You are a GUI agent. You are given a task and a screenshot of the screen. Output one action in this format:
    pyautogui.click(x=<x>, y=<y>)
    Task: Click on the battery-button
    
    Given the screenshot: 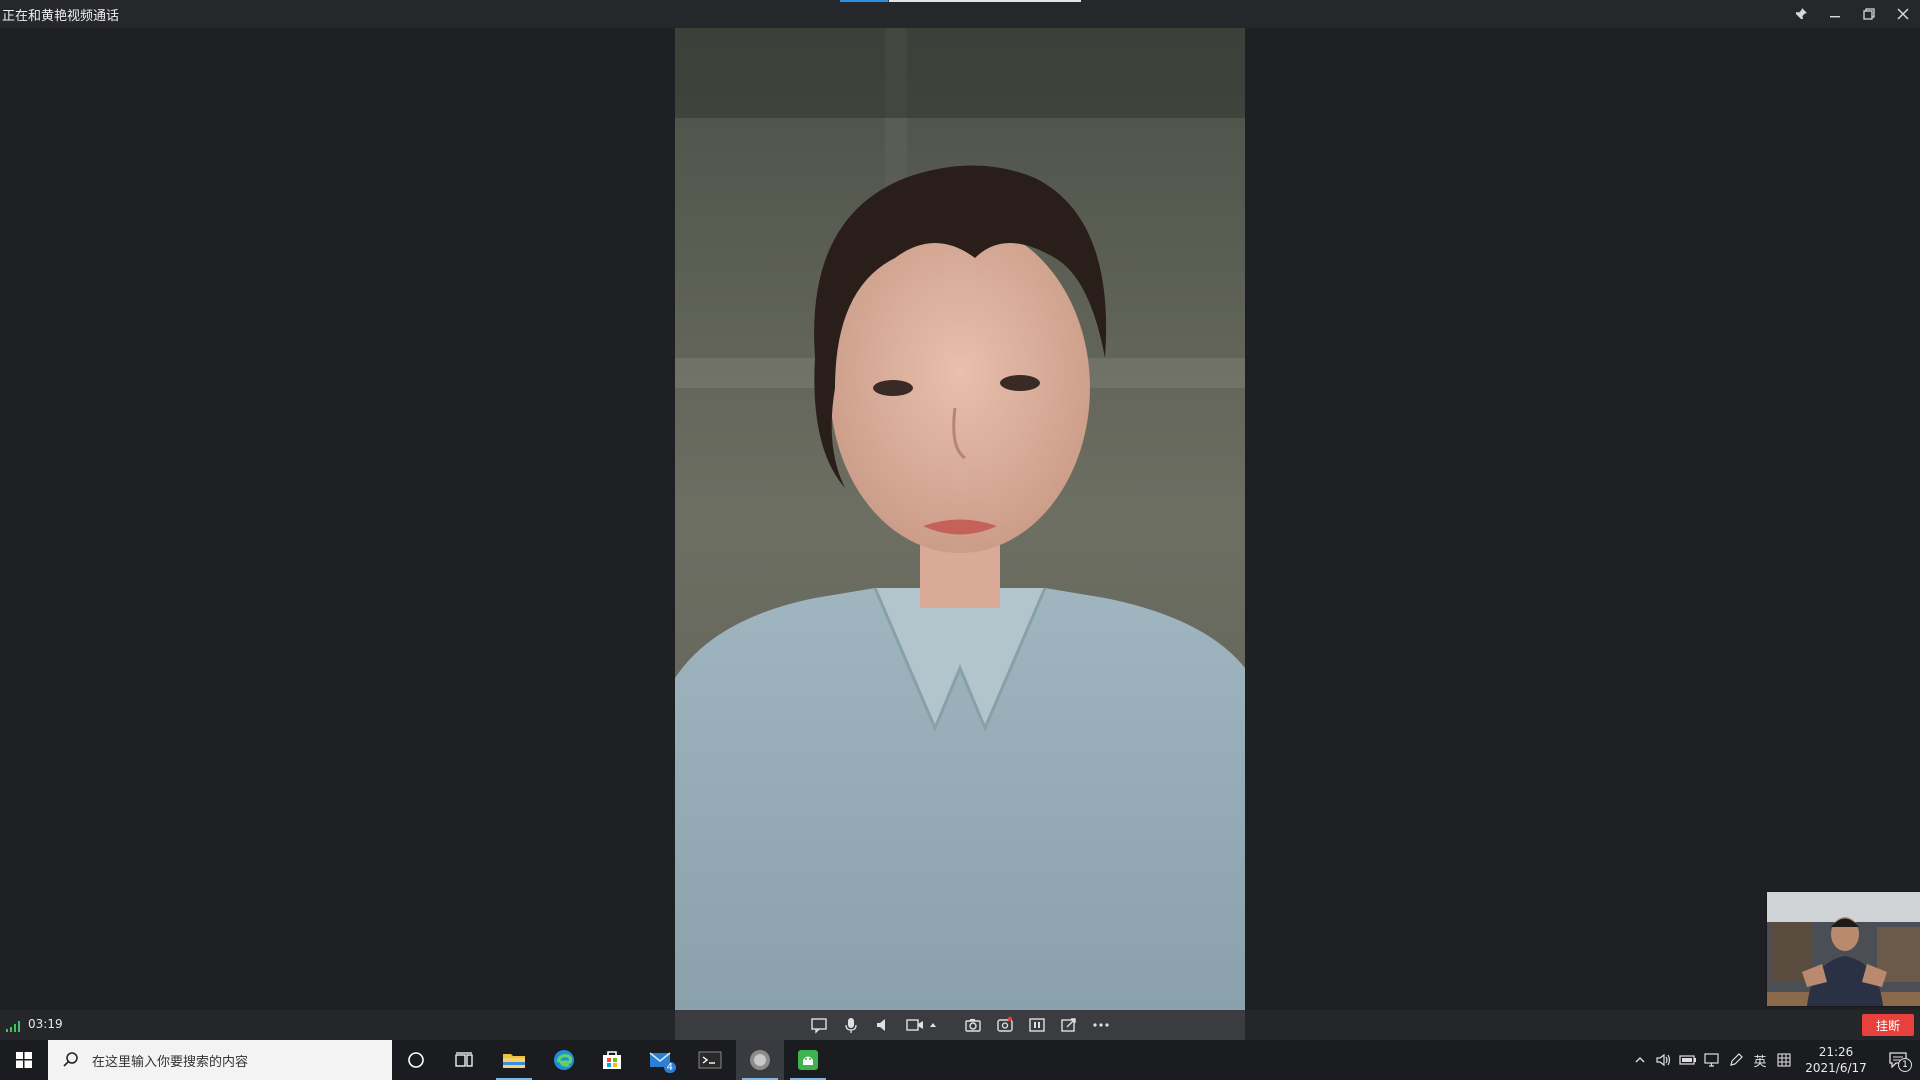 What is the action you would take?
    pyautogui.click(x=1688, y=1060)
    